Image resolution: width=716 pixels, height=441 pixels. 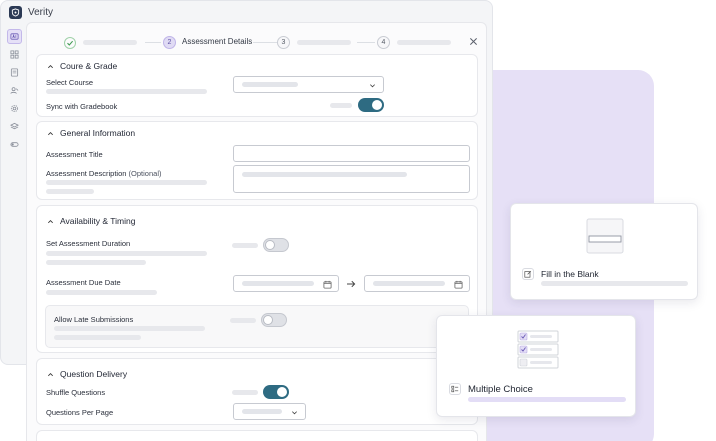 I want to click on close-button, so click(x=473, y=41).